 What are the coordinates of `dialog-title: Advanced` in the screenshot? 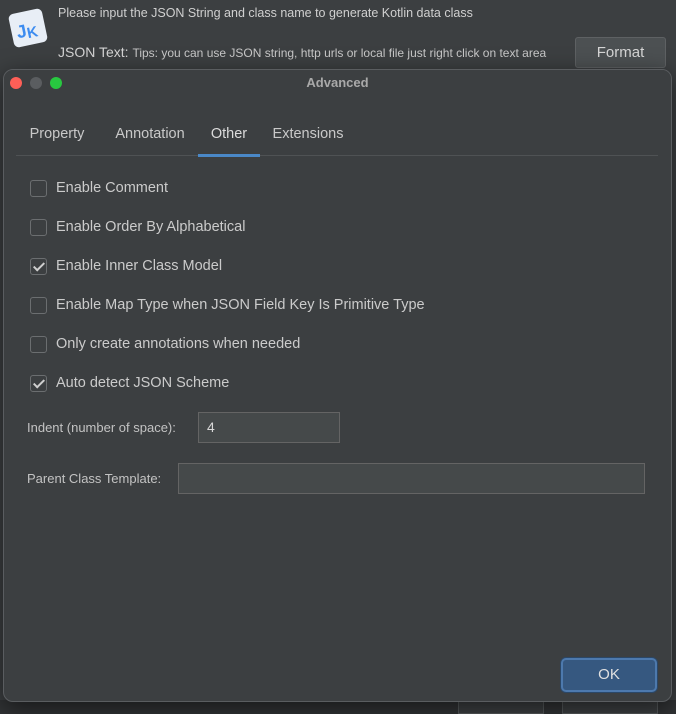 It's located at (337, 82).